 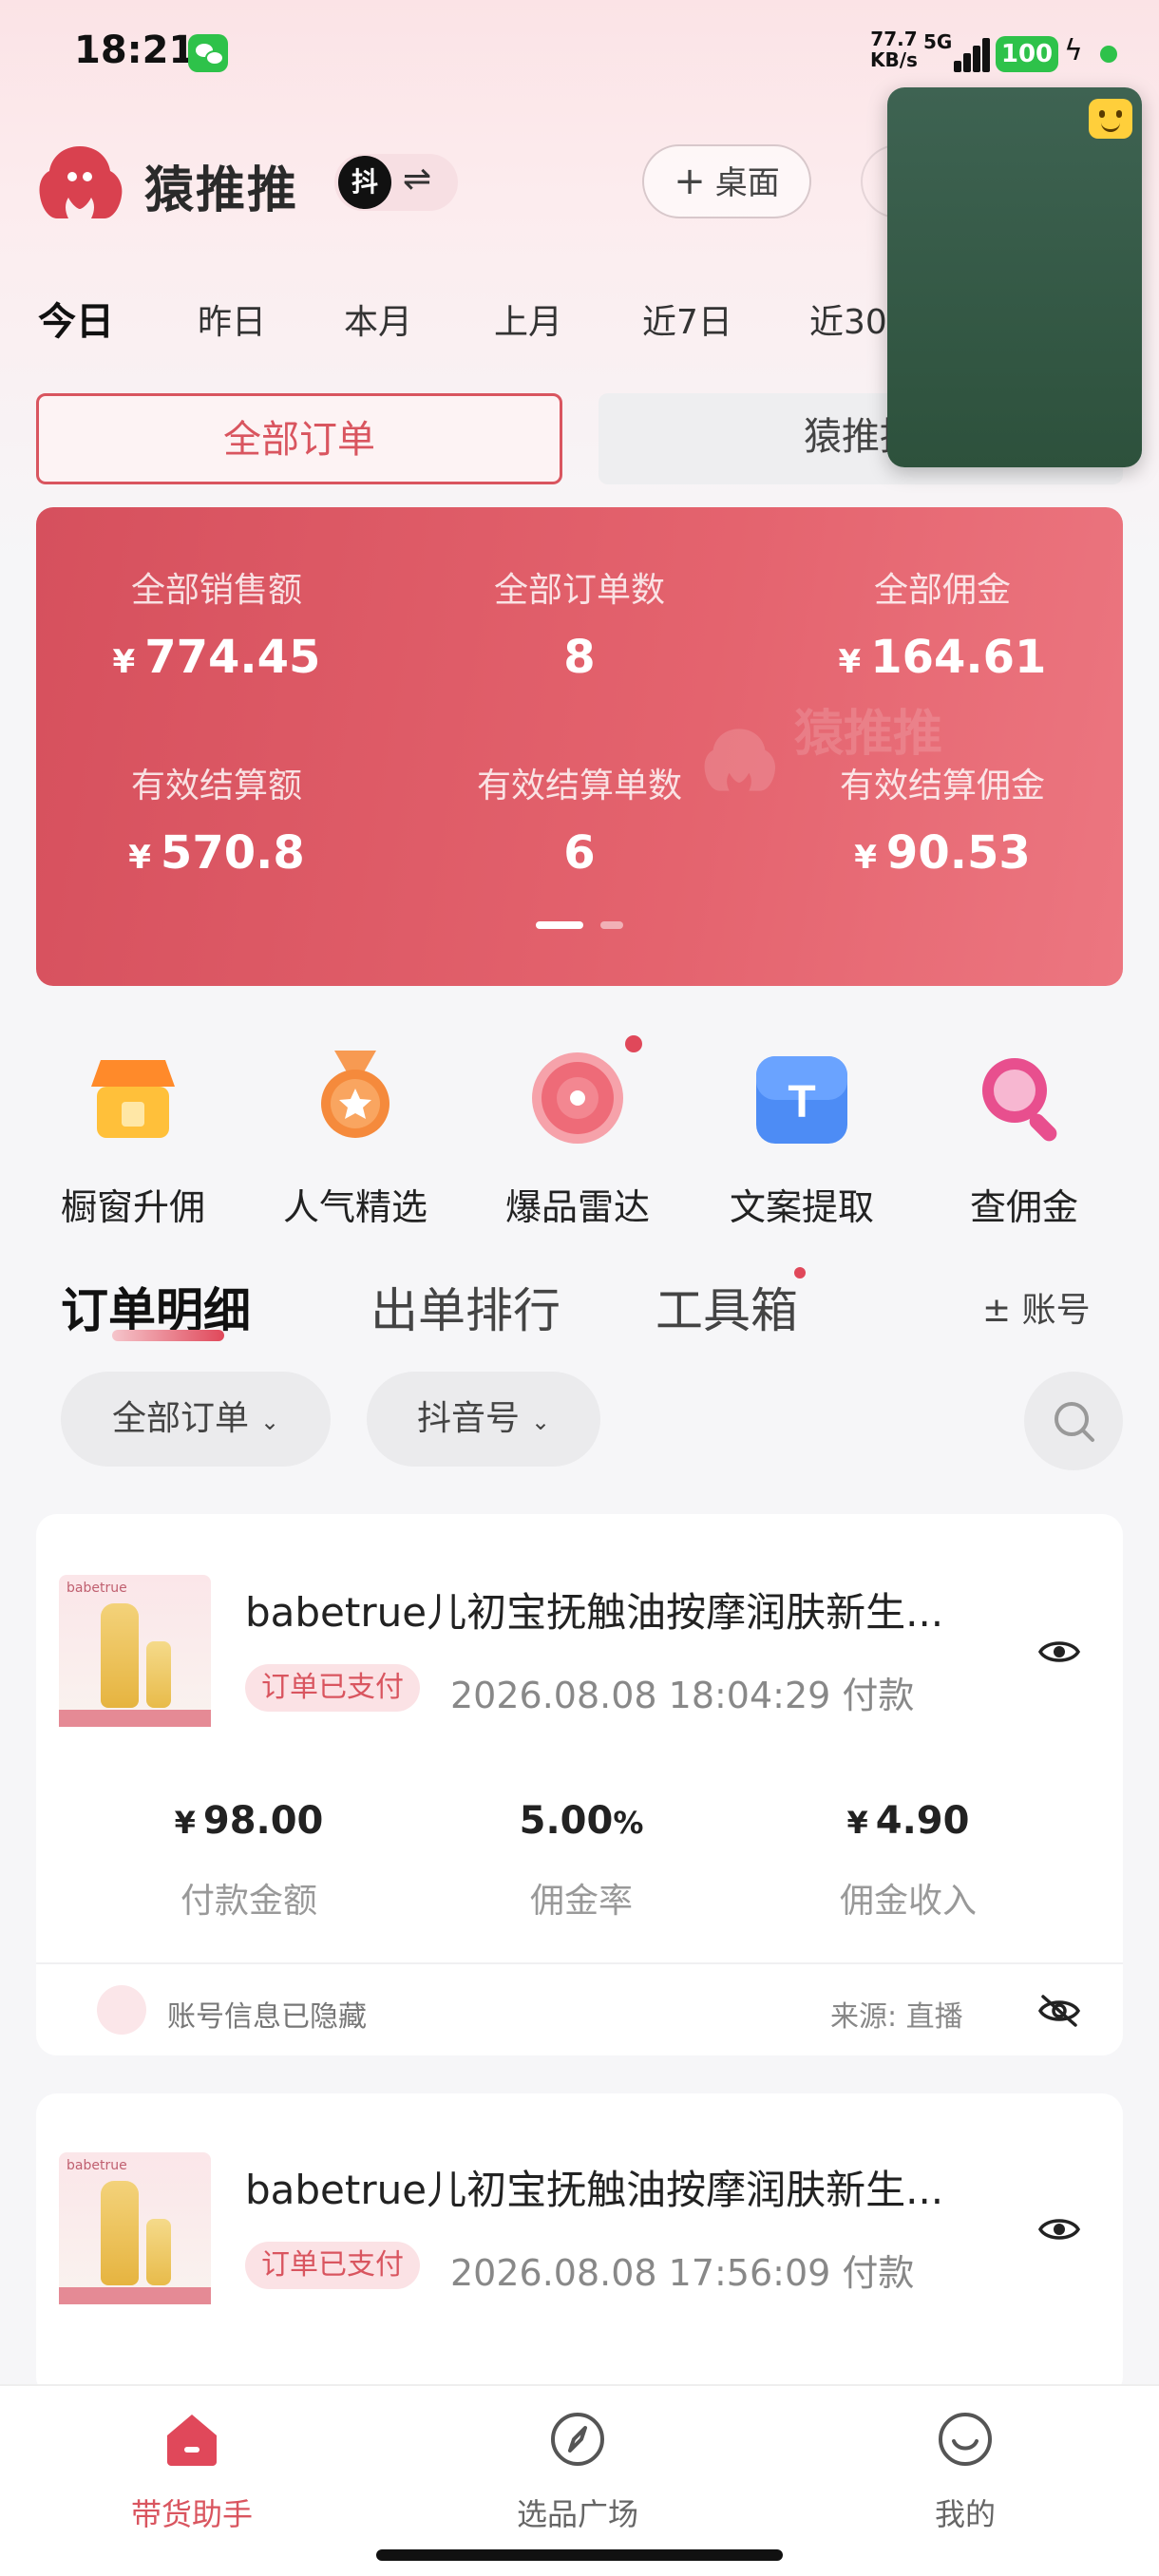 What do you see at coordinates (908, 1901) in the screenshot?
I see `commission-income-label: 佣金收入` at bounding box center [908, 1901].